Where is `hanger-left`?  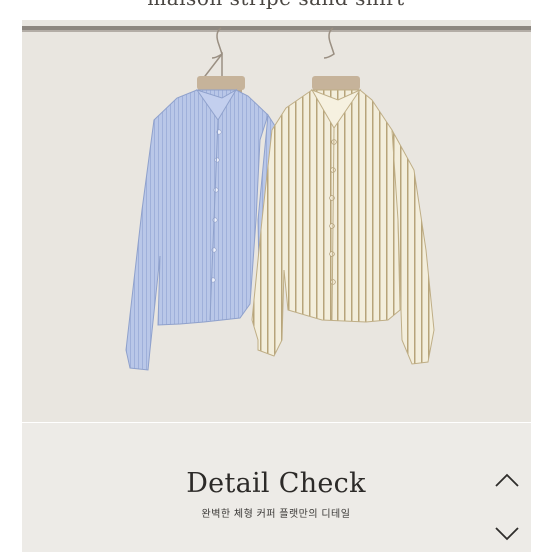 hanger-left is located at coordinates (211, 54).